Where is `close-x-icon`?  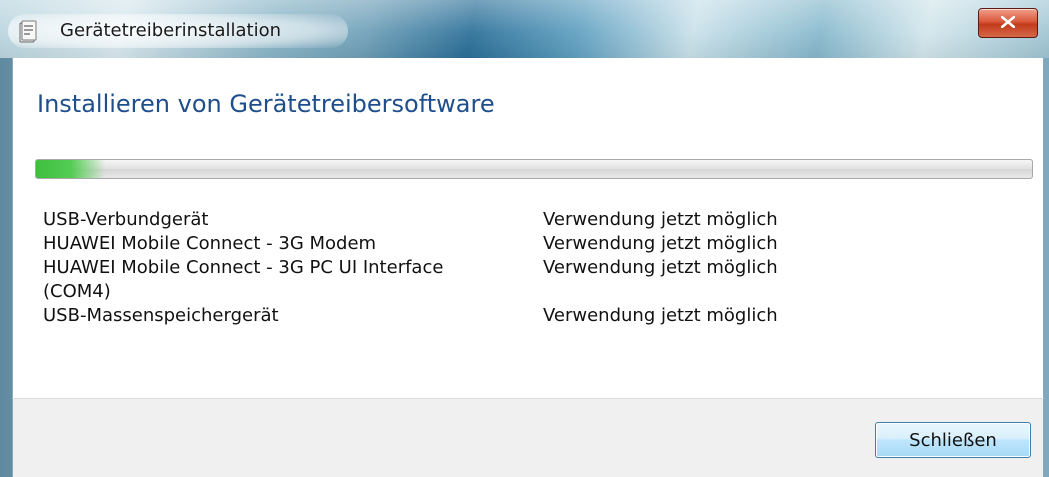
close-x-icon is located at coordinates (1008, 22).